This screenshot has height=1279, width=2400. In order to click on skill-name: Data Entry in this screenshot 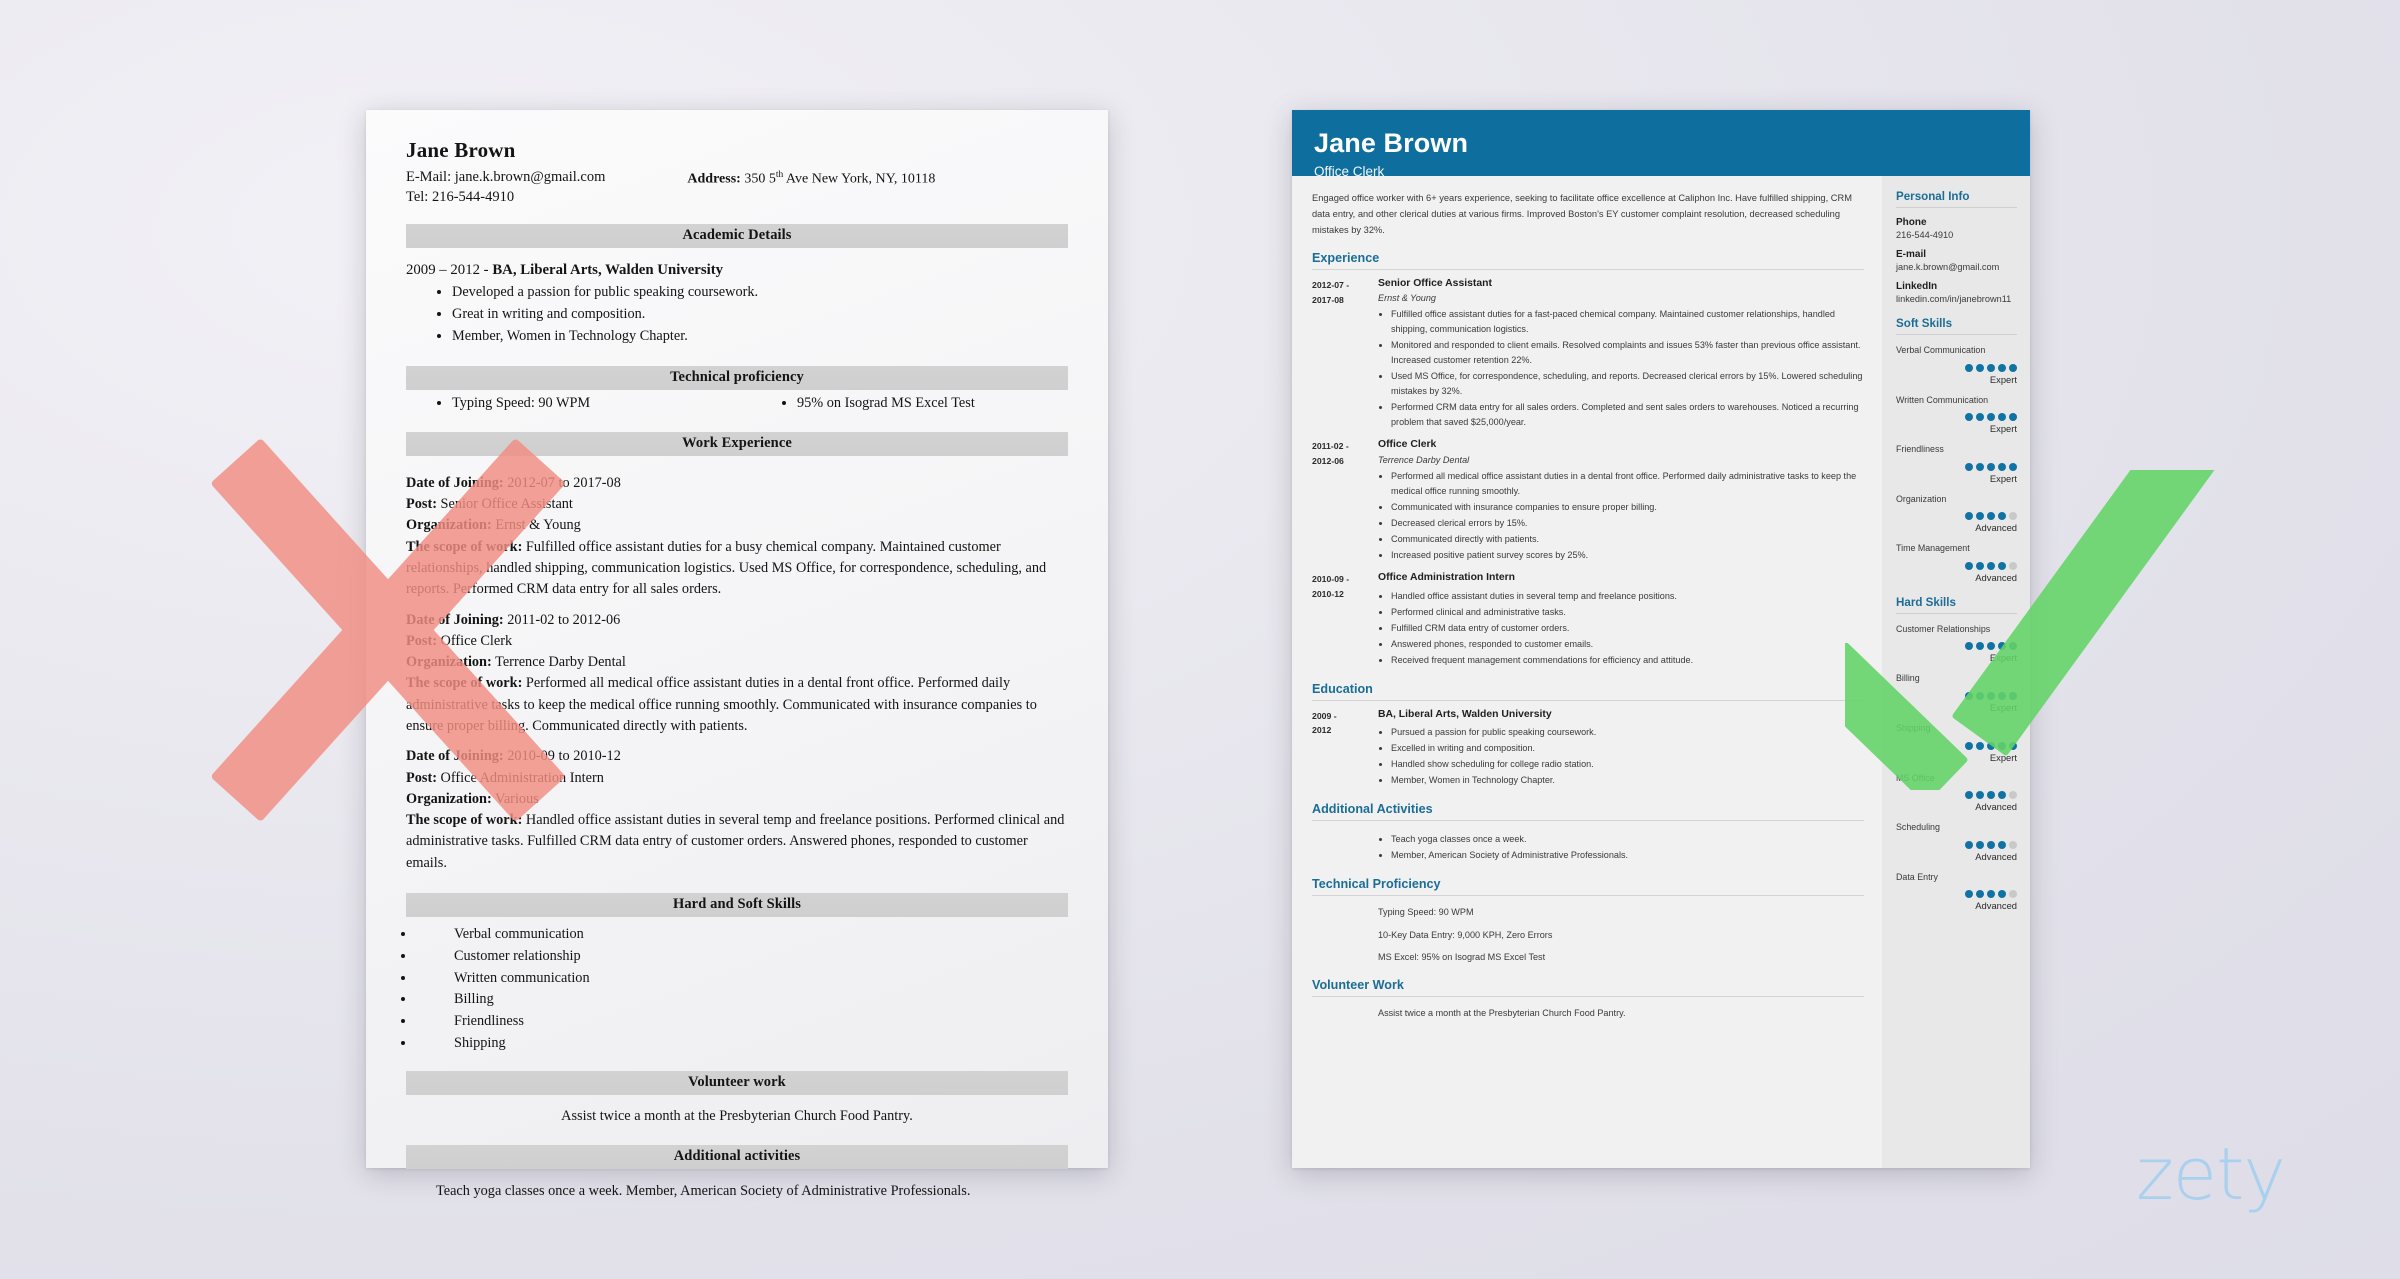, I will do `click(1917, 876)`.